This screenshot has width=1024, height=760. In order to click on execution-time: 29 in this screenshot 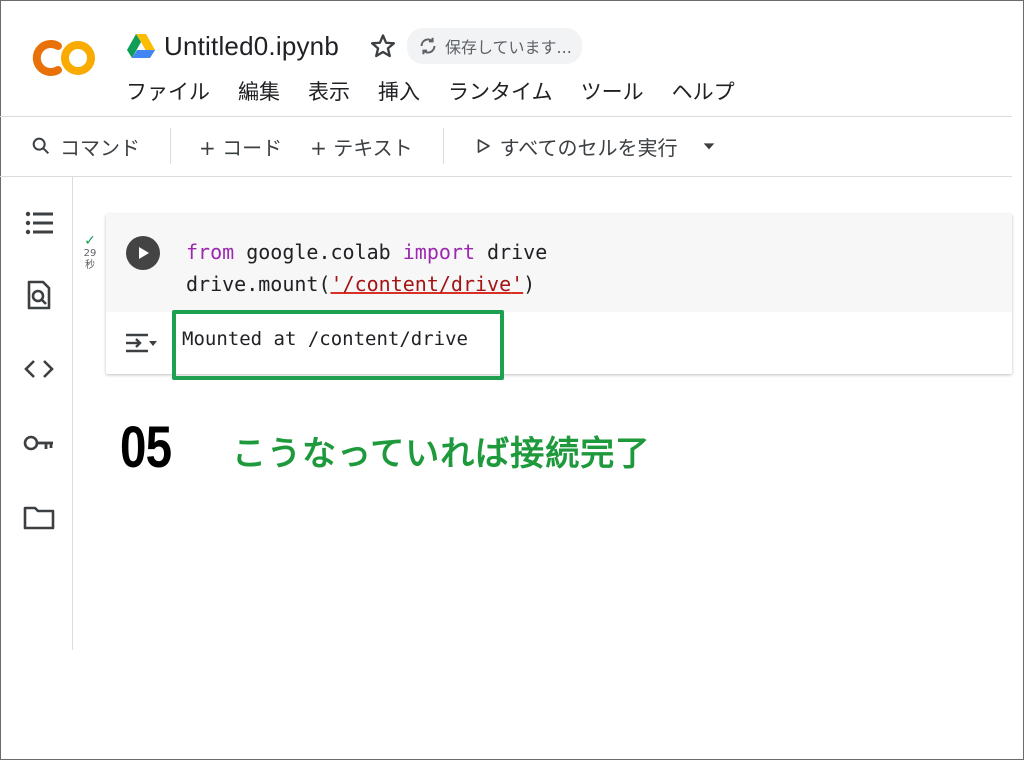, I will do `click(90, 253)`.